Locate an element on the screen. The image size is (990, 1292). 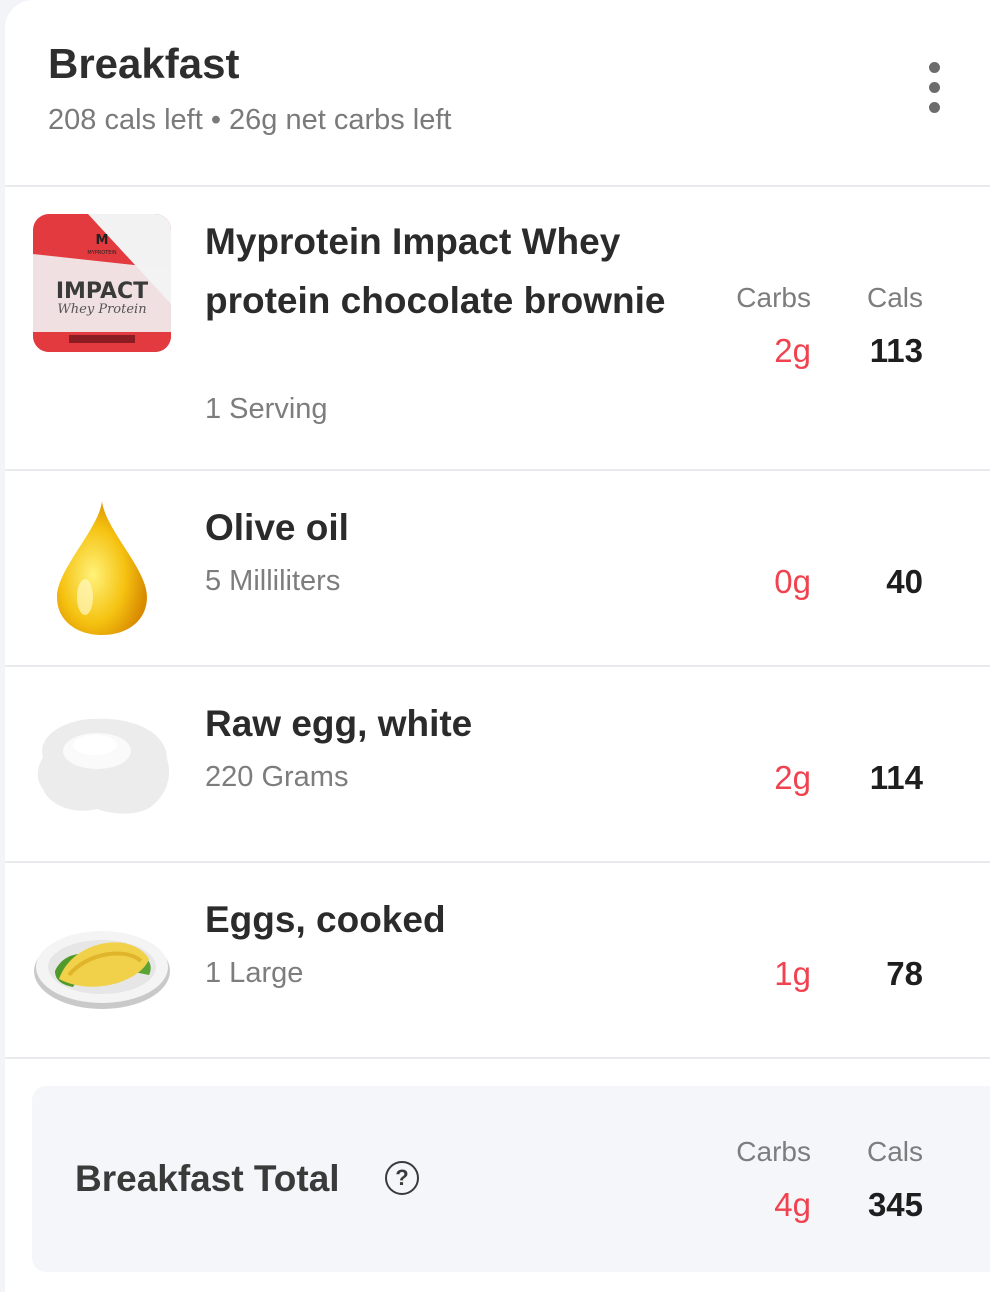
carbs-column-label: Carbs is located at coordinates (773, 297).